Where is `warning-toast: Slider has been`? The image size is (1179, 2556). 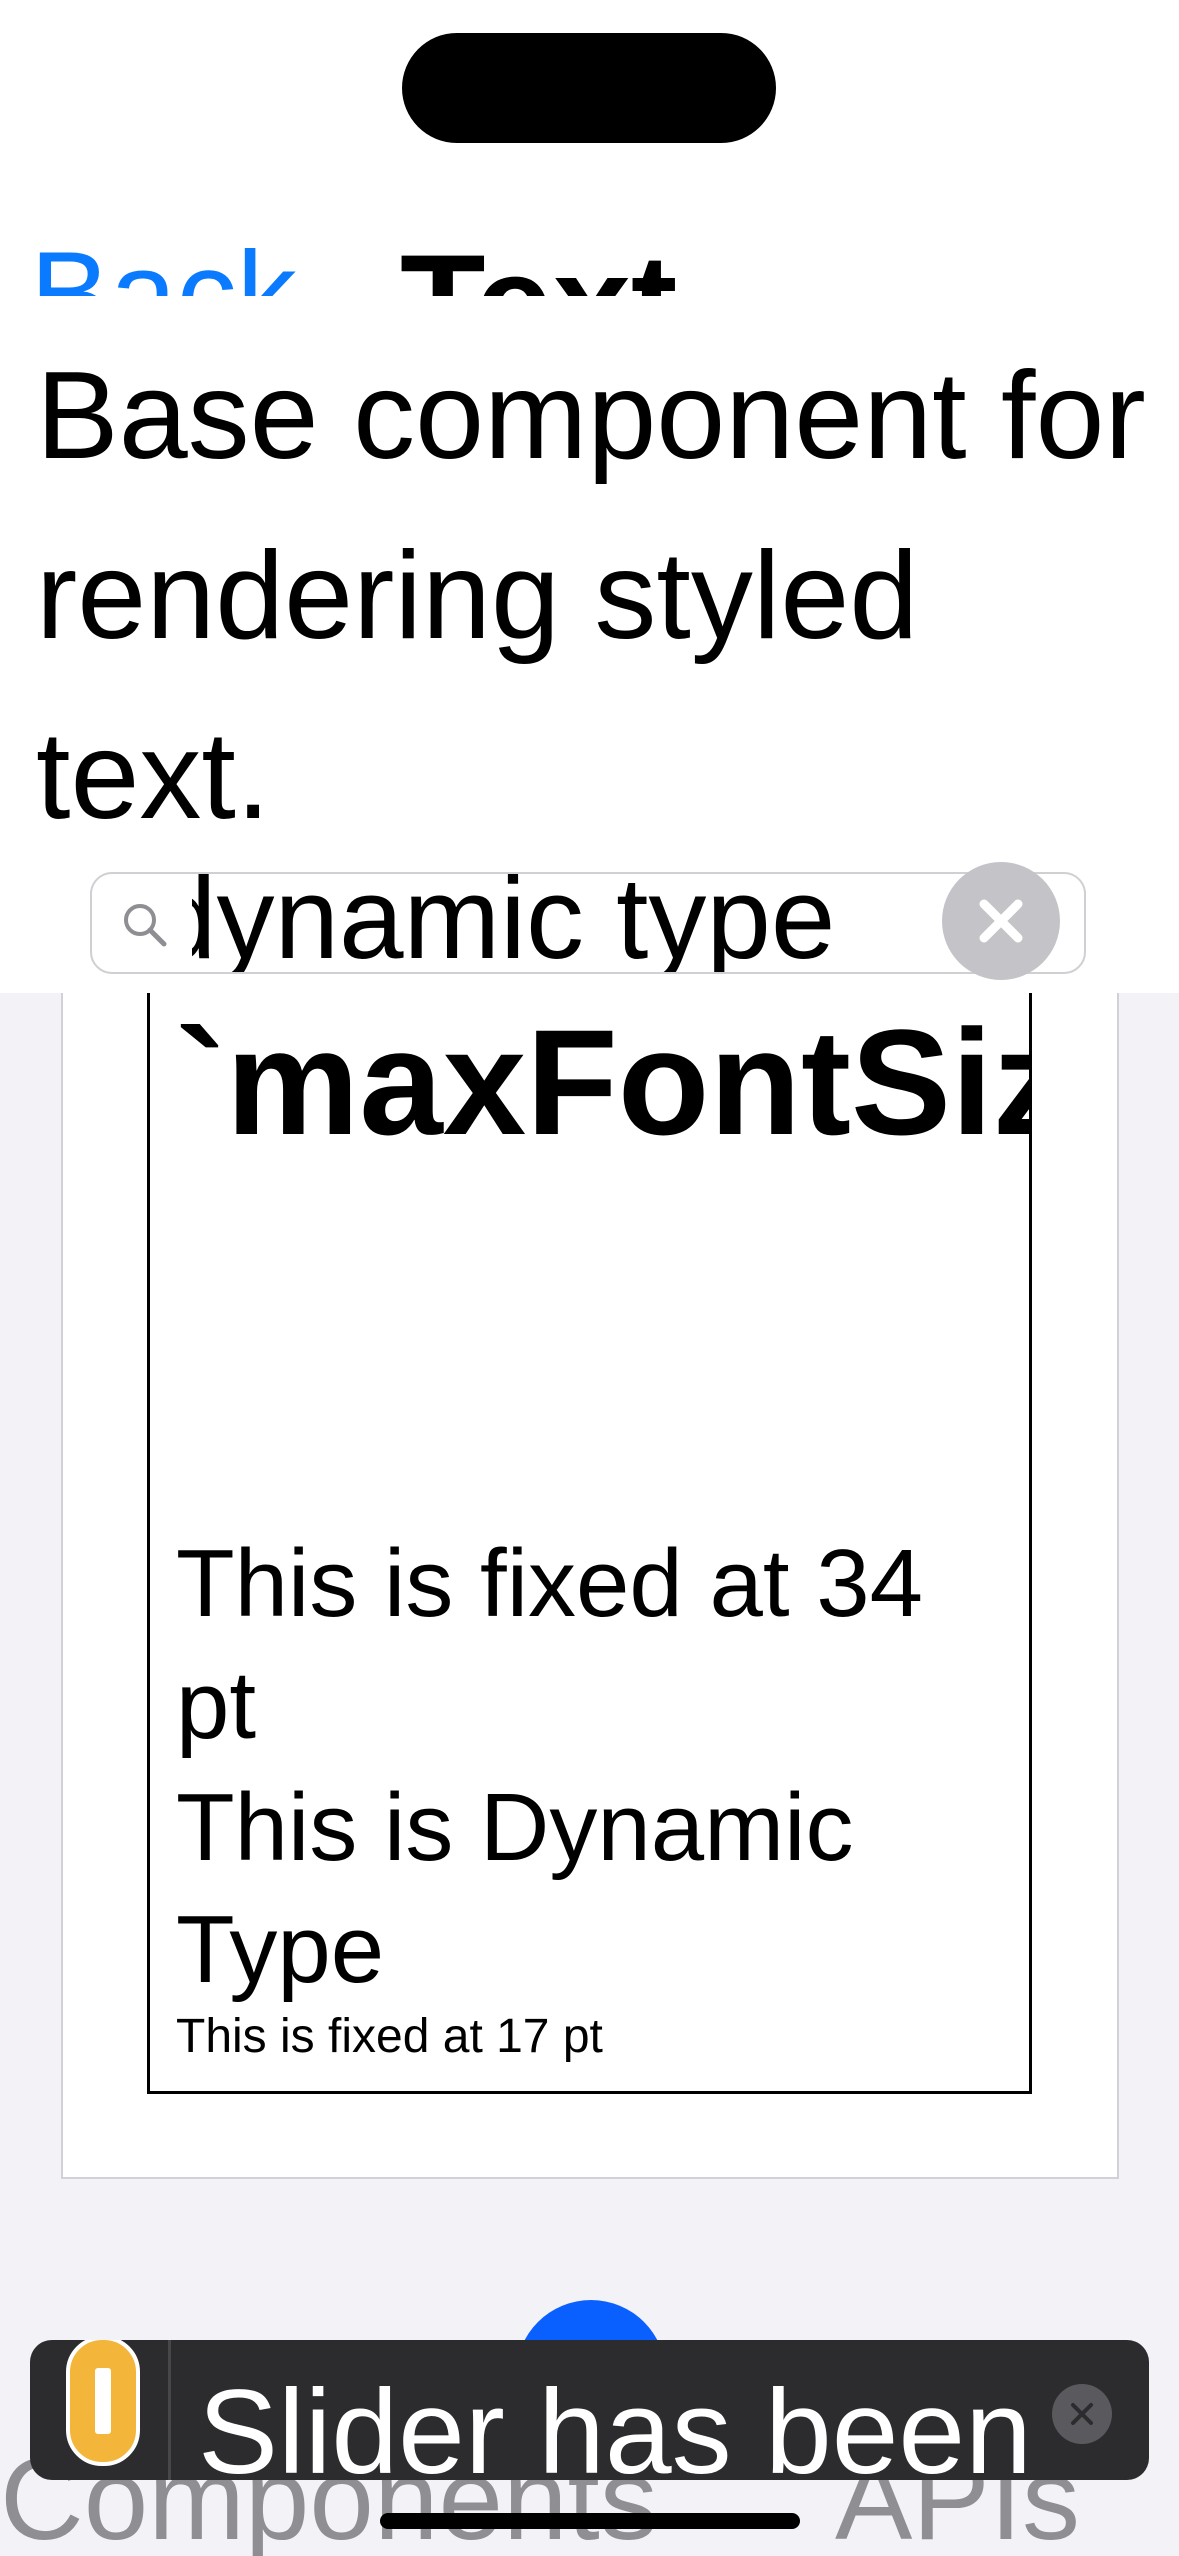 warning-toast: Slider has been is located at coordinates (589, 2410).